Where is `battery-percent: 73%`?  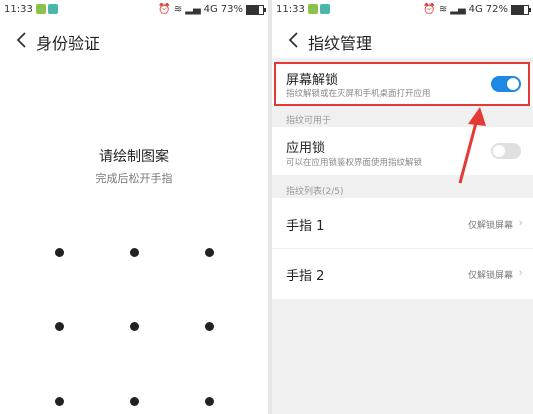
battery-percent: 73% is located at coordinates (231, 9).